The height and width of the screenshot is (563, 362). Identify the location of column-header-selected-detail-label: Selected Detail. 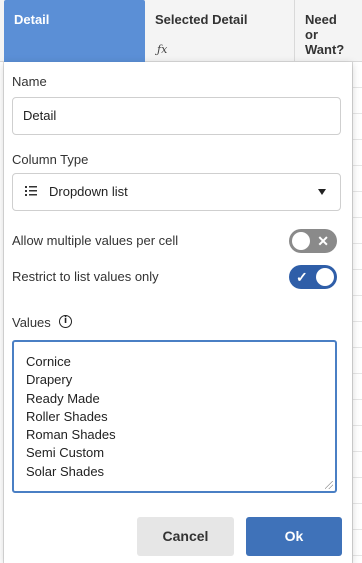
(201, 19).